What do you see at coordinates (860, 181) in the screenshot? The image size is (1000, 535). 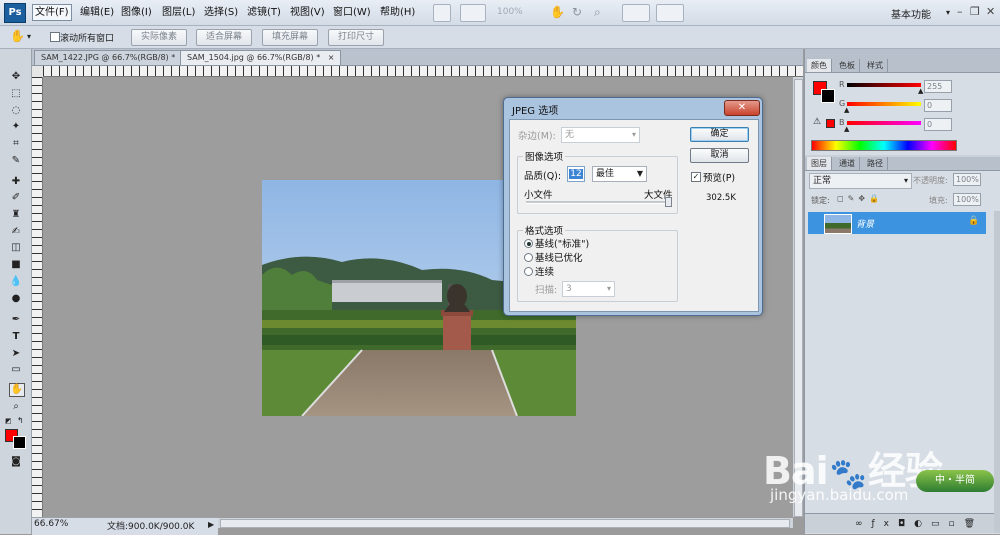 I see `blend-mode-select: 正常 ▾` at bounding box center [860, 181].